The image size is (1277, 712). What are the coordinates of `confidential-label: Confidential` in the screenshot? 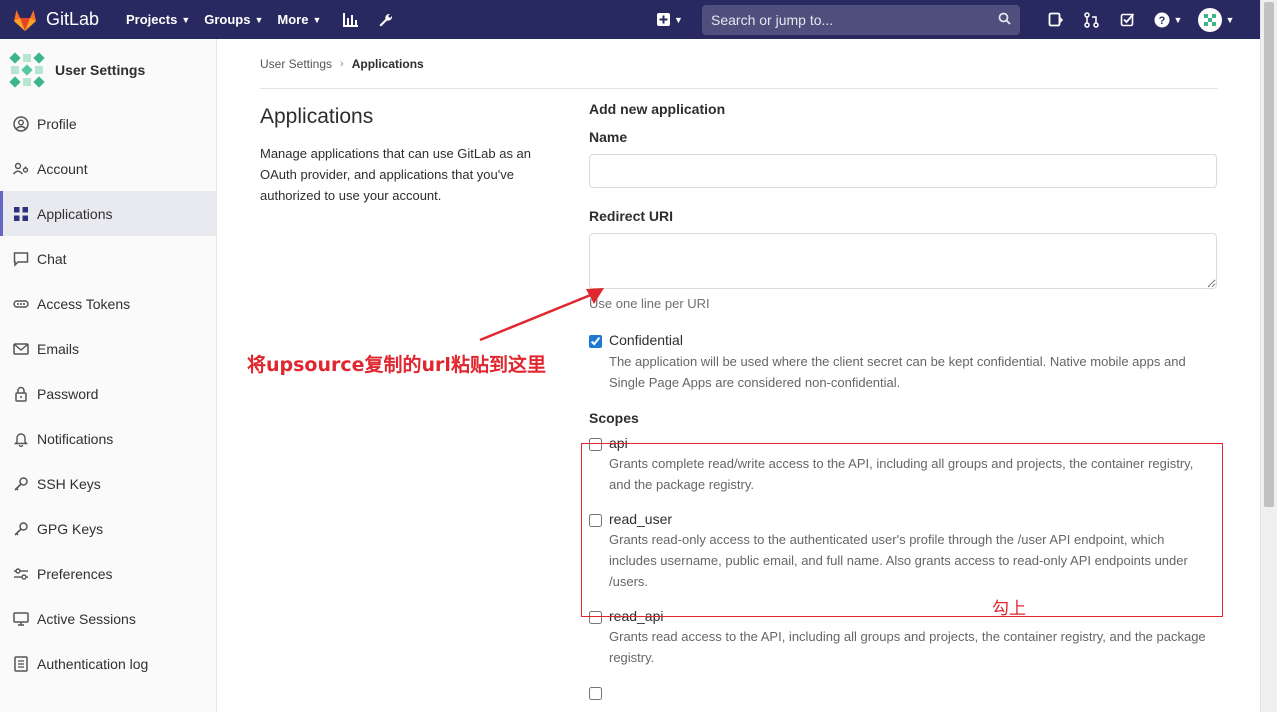 It's located at (646, 340).